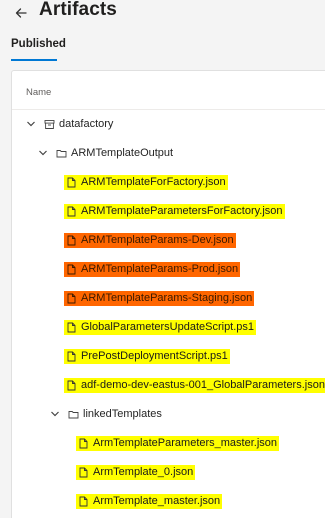  I want to click on arrow-left-icon, so click(21, 13).